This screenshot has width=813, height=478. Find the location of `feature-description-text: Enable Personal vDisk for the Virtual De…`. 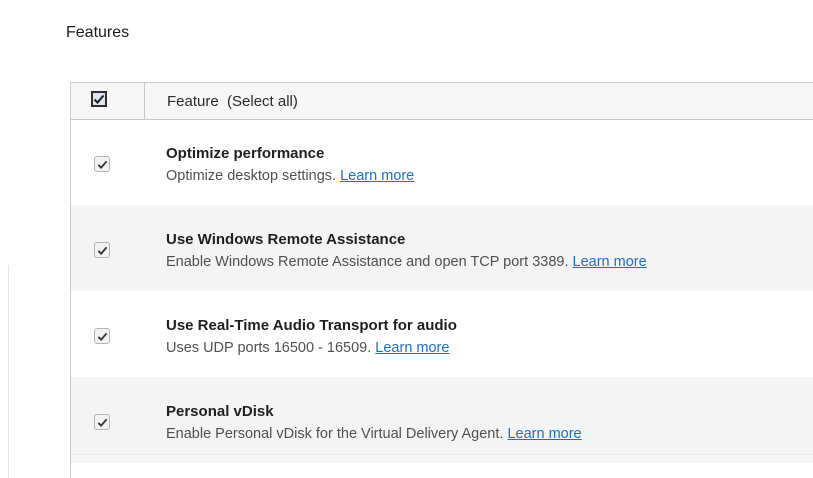

feature-description-text: Enable Personal vDisk for the Virtual De… is located at coordinates (335, 434).